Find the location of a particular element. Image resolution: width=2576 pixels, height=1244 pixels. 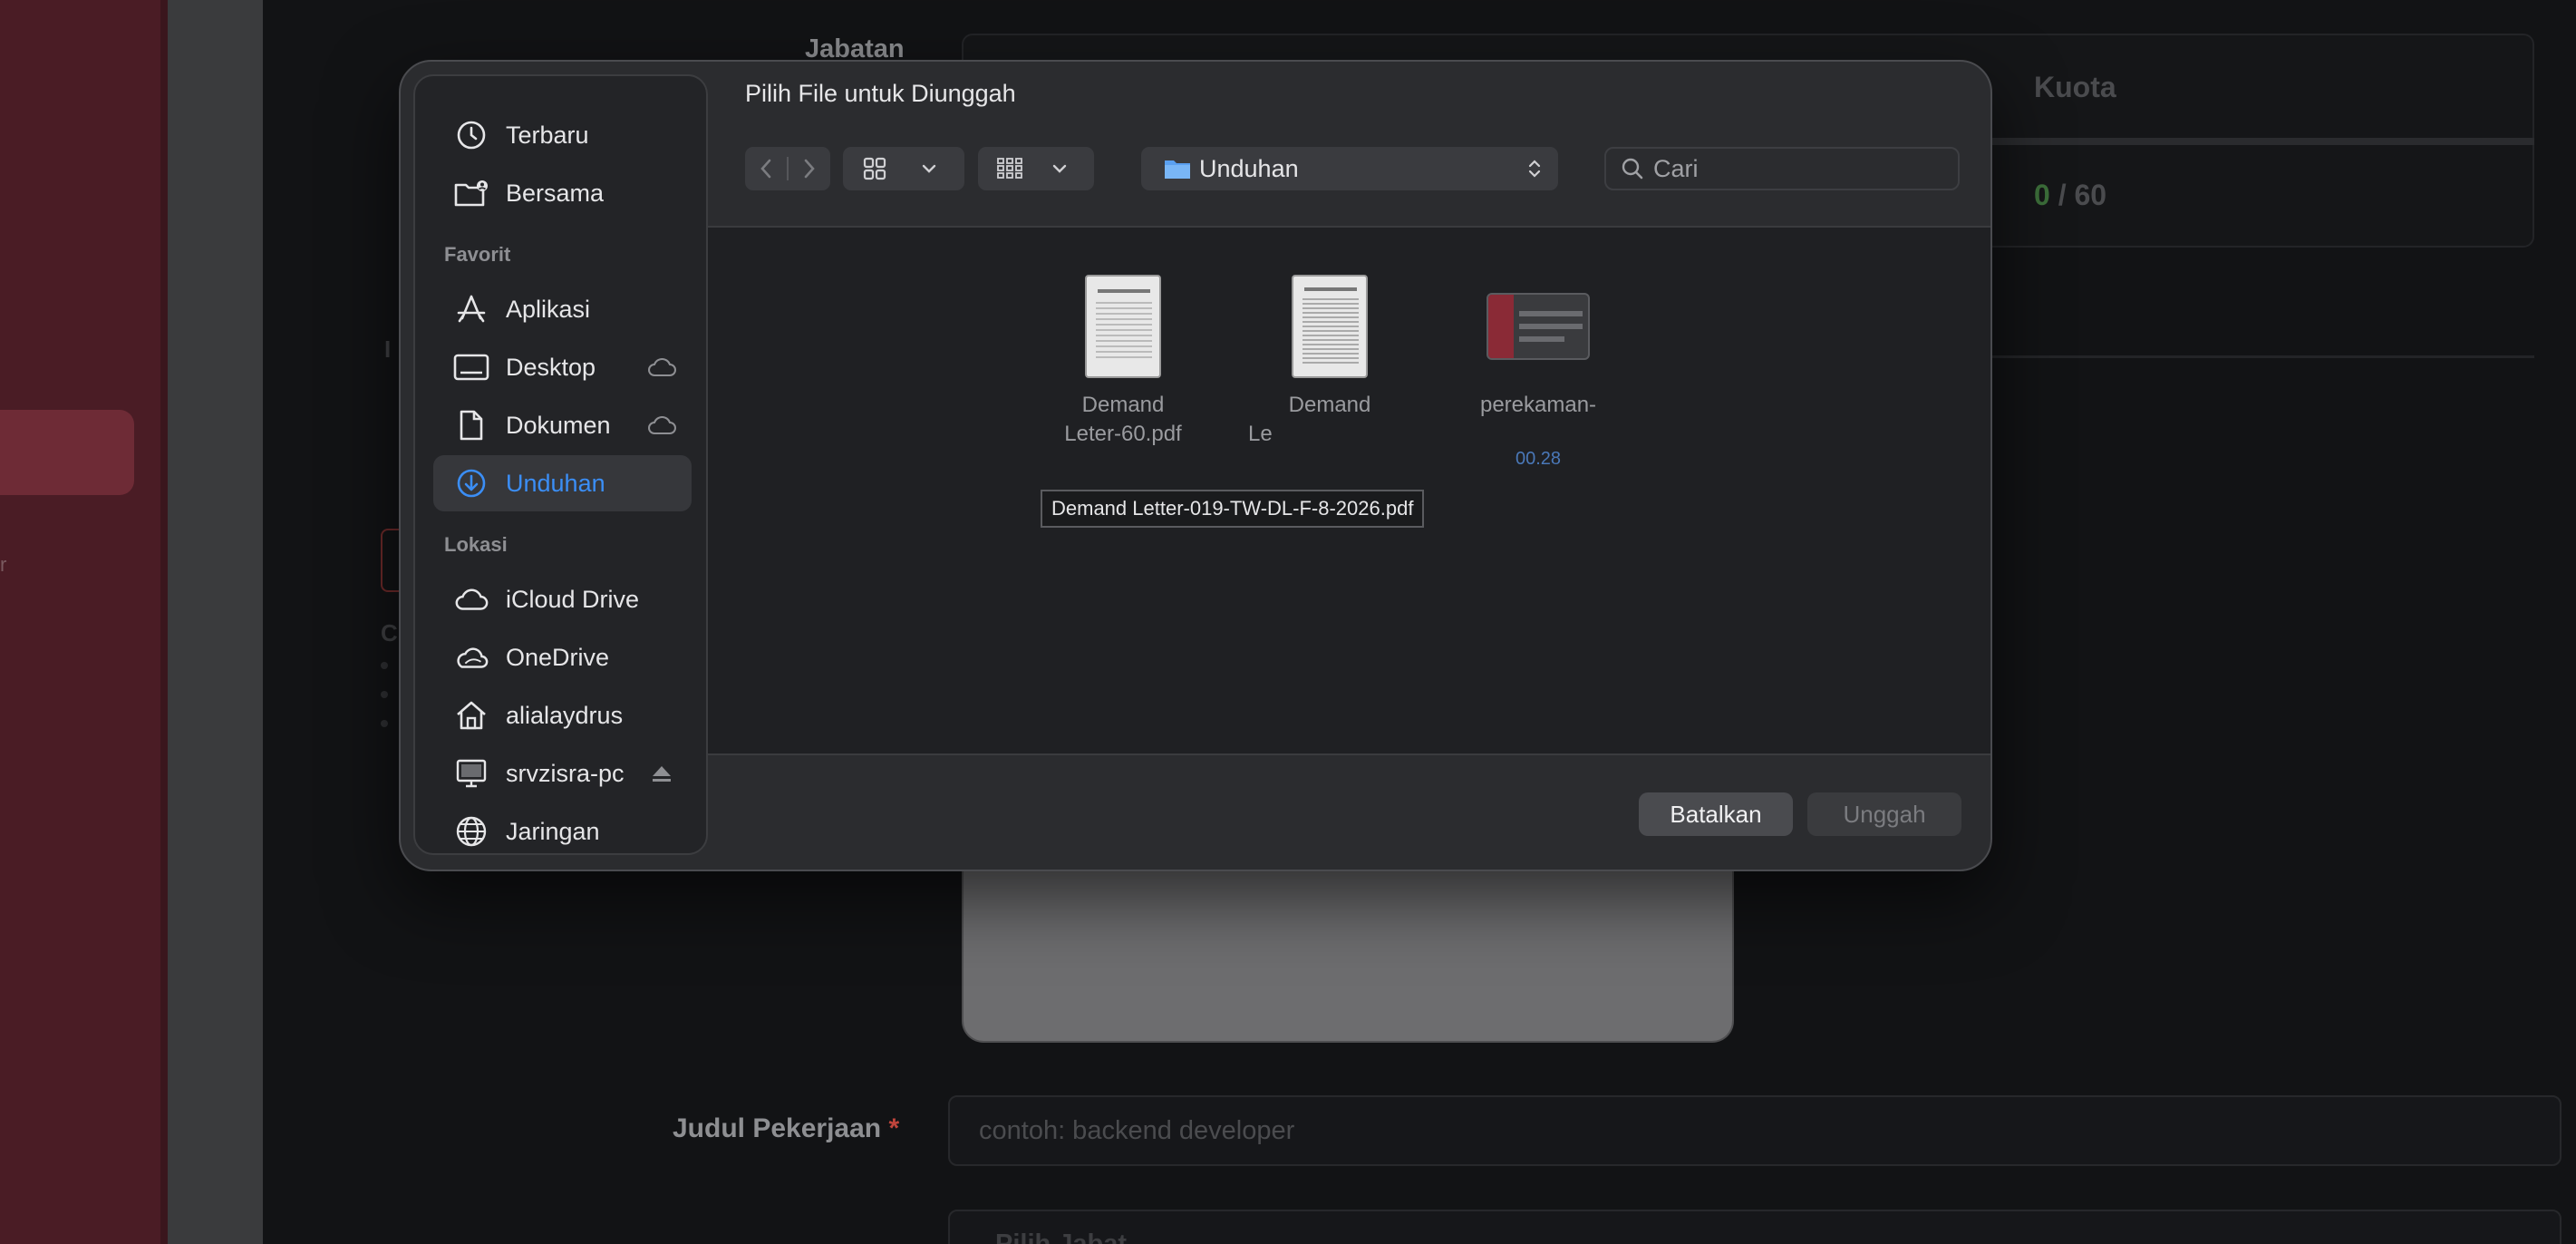

onedrive-icon is located at coordinates (471, 657).